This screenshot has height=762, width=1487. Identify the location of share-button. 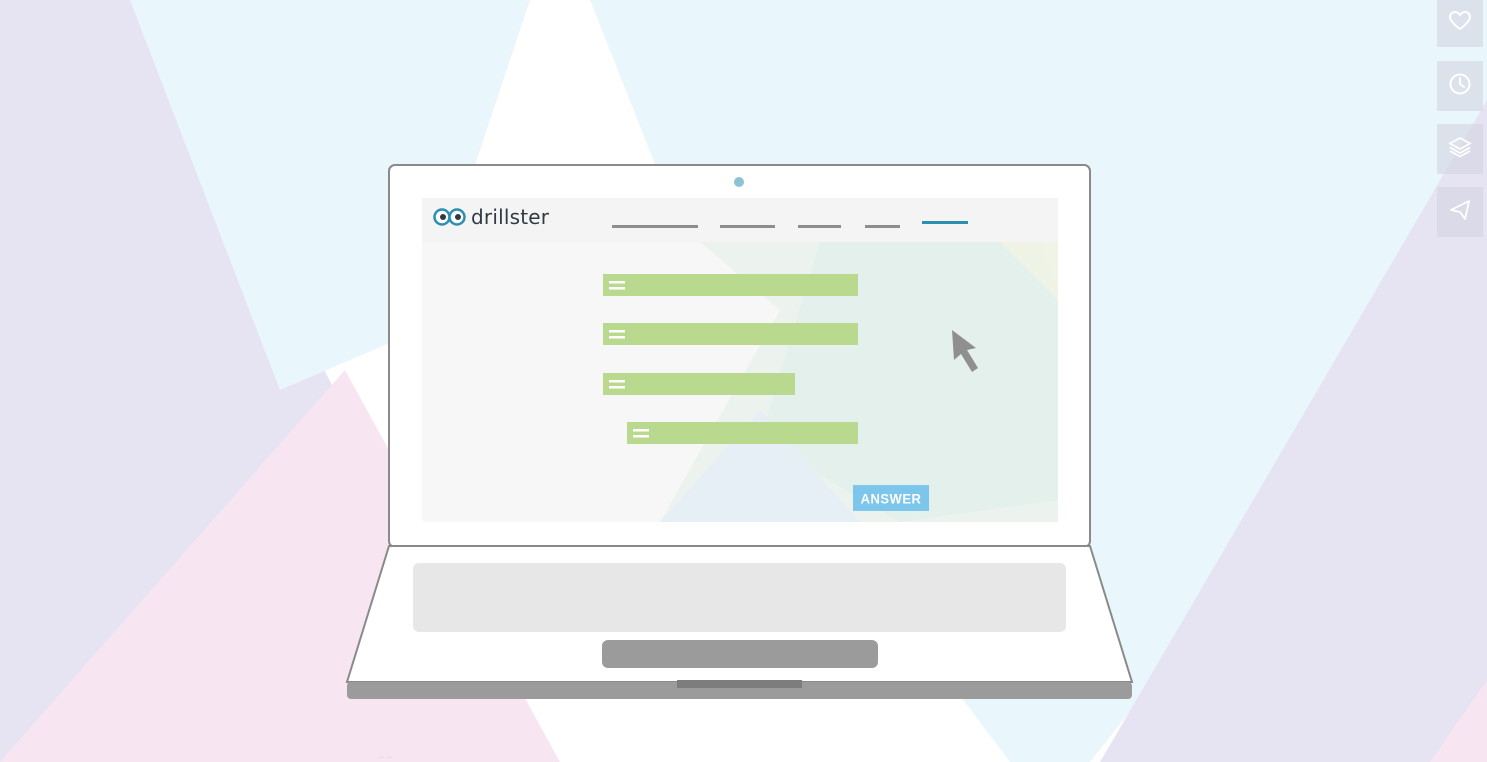
(1460, 212).